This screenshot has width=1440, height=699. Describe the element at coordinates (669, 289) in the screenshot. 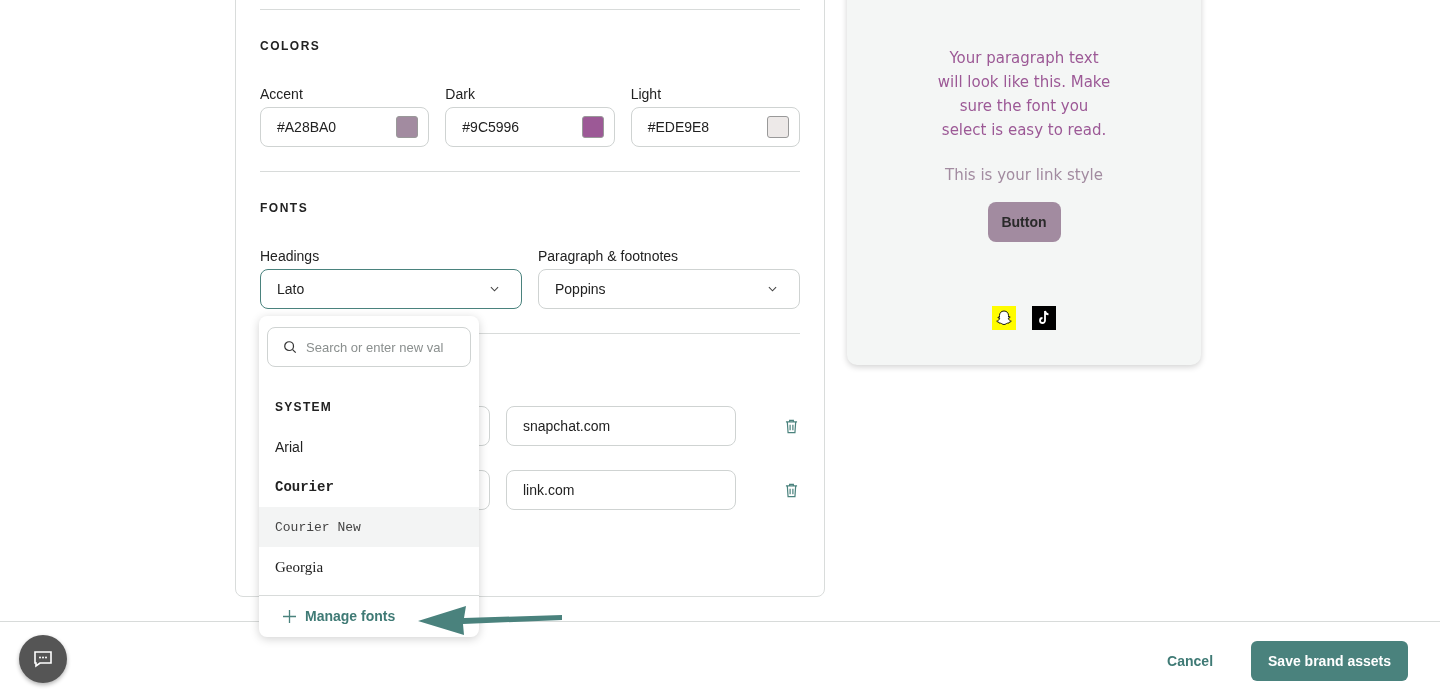

I see `font-select: Poppins` at that location.